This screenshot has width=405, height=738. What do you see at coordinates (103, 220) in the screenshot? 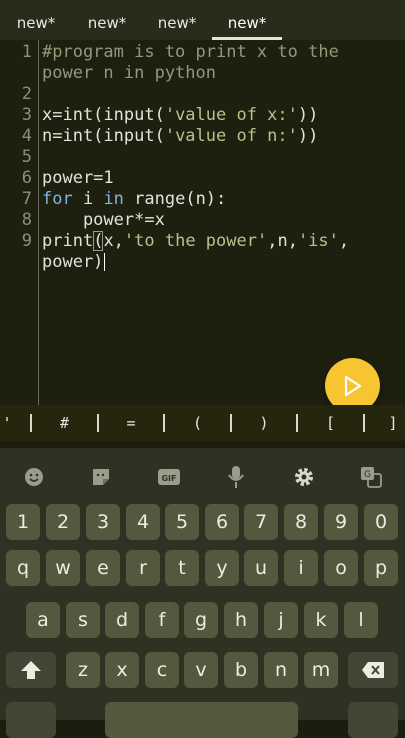
I see `code-line-8: power*=x` at bounding box center [103, 220].